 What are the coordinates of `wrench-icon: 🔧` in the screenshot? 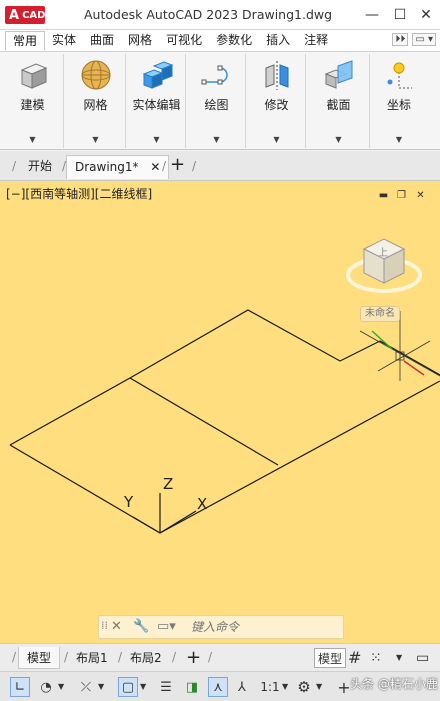 It's located at (141, 626).